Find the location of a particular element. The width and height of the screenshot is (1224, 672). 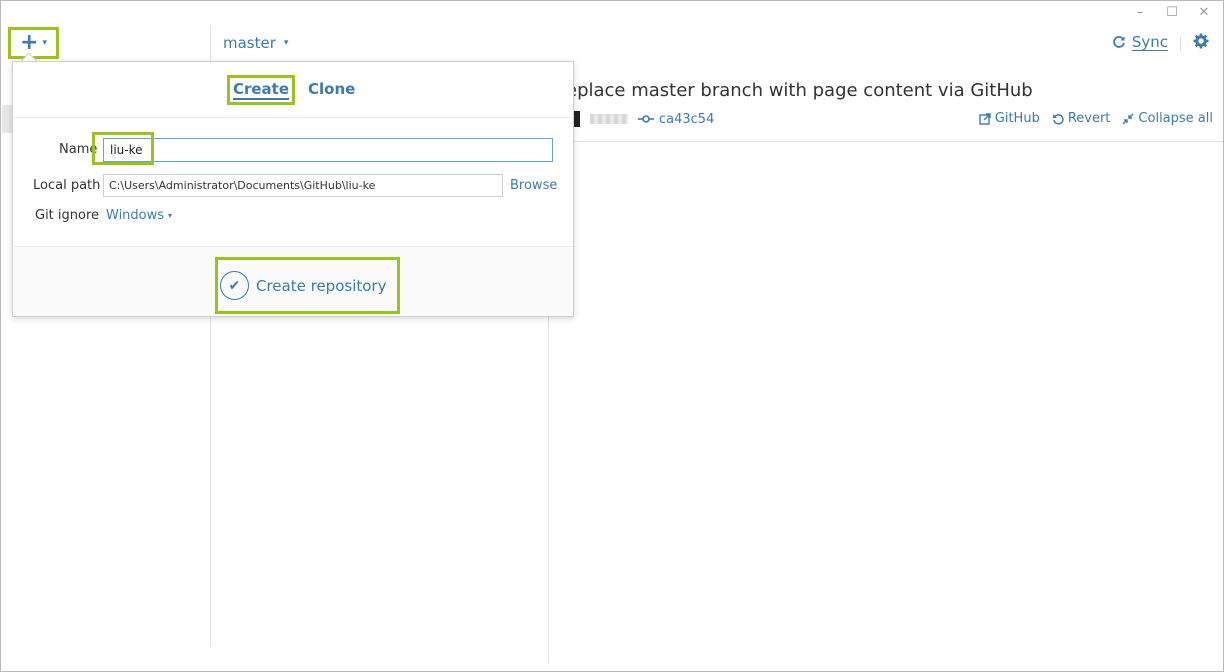

branch-selector: master ▾ is located at coordinates (255, 43).